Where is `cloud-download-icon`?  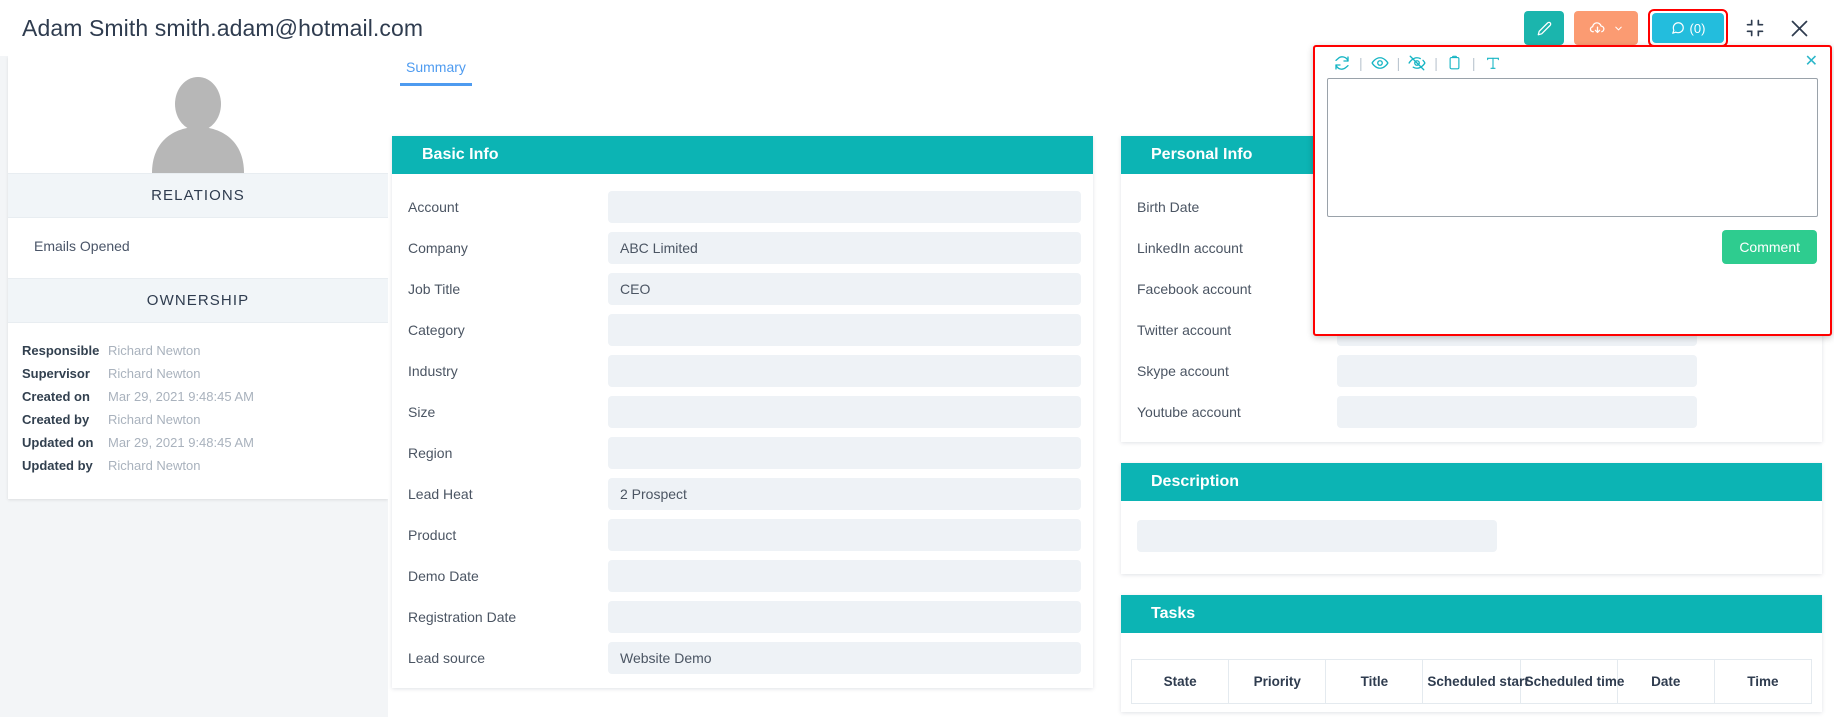
cloud-download-icon is located at coordinates (1597, 28).